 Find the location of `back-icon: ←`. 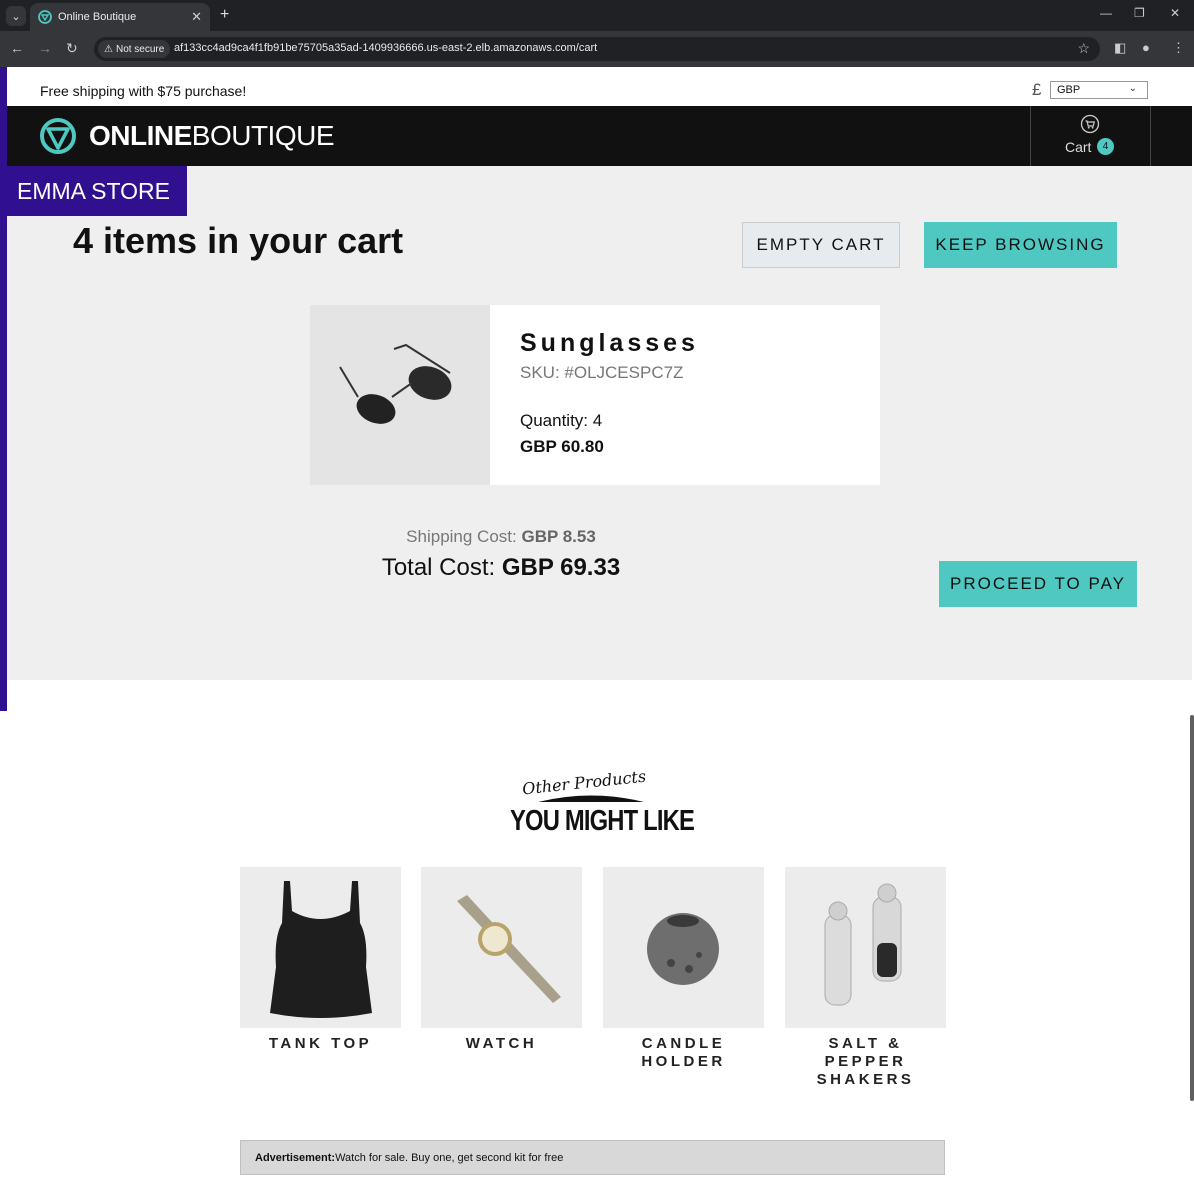

back-icon: ← is located at coordinates (17, 48).